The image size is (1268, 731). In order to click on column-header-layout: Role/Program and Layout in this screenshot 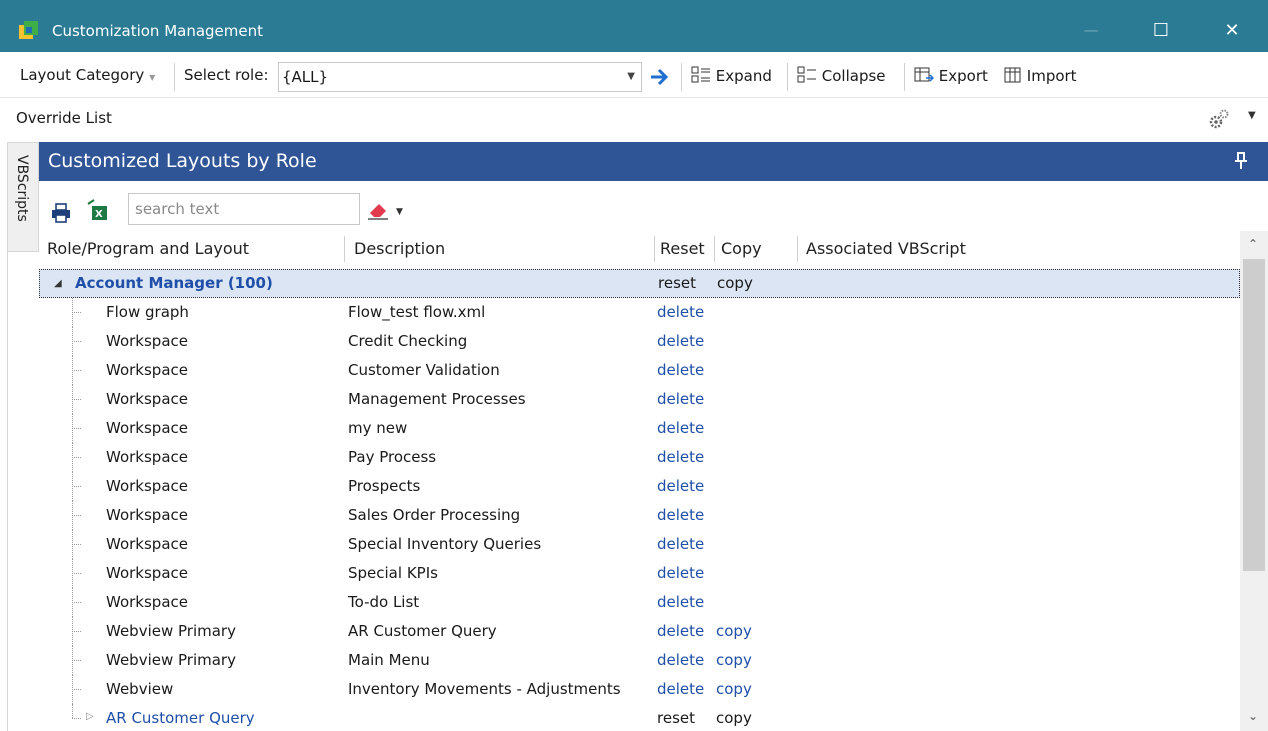, I will do `click(148, 248)`.